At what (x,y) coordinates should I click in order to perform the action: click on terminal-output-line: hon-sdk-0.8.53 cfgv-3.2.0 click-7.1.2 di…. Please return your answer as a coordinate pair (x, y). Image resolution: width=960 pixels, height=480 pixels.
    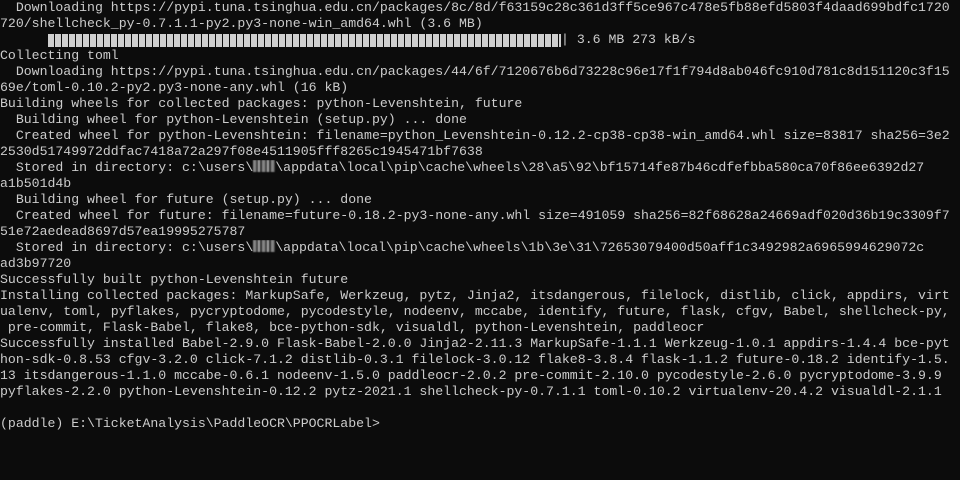
    Looking at the image, I should click on (475, 359).